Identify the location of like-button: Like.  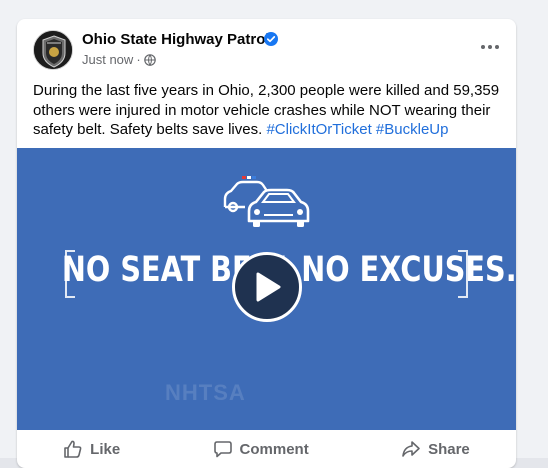
(91, 449).